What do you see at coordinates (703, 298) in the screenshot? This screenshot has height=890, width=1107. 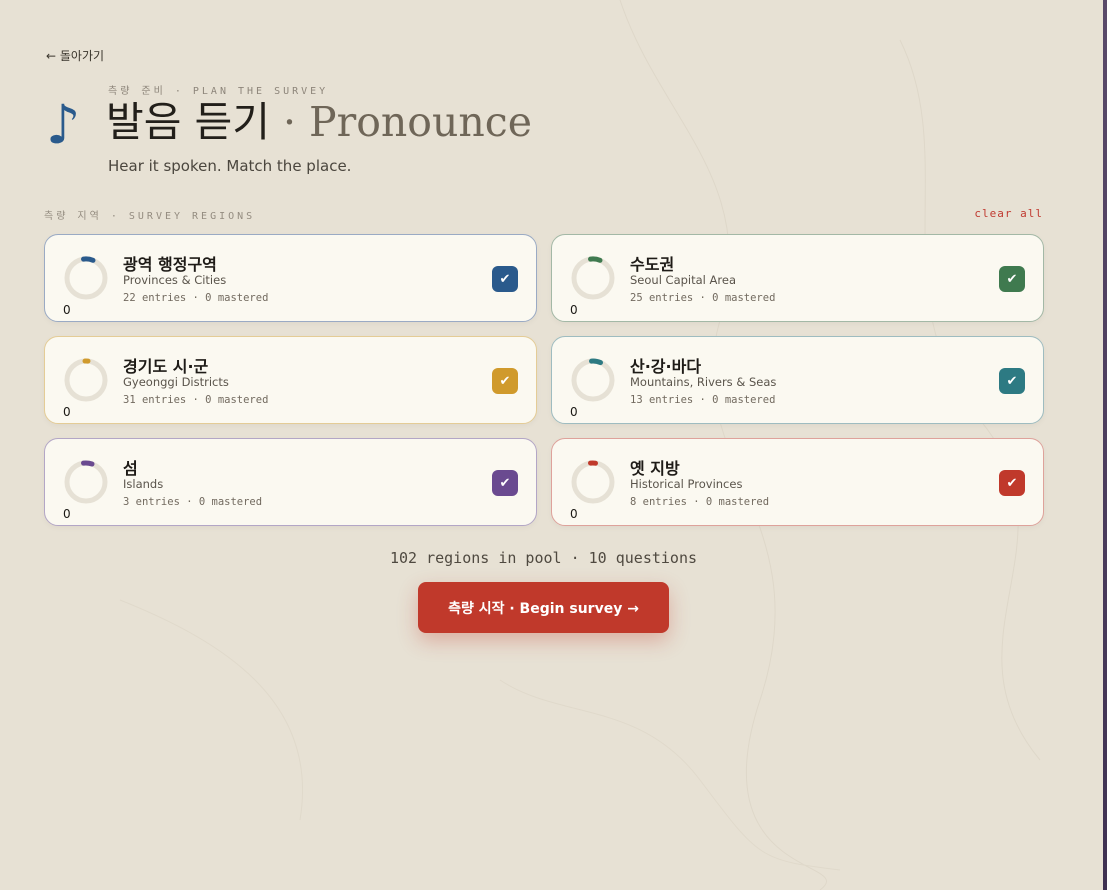 I see `region-stats: 25 entries · 0 mastered` at bounding box center [703, 298].